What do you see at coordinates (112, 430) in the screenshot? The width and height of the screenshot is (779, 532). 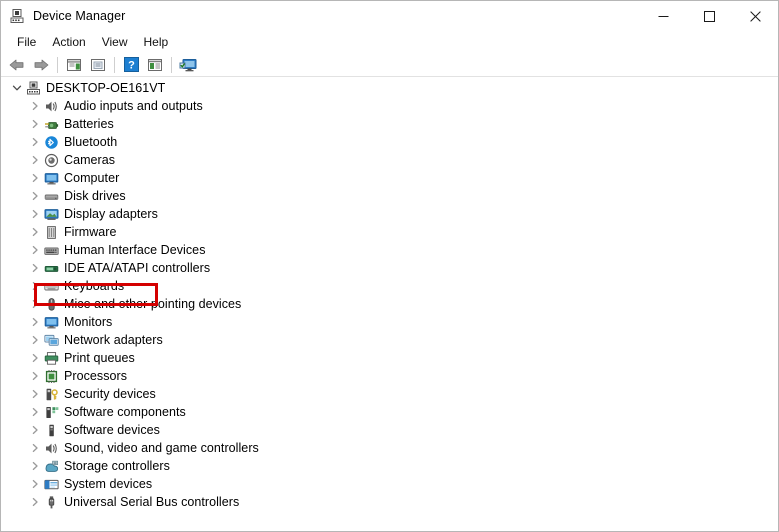 I see `tree-item-software-devices-label: Software devices` at bounding box center [112, 430].